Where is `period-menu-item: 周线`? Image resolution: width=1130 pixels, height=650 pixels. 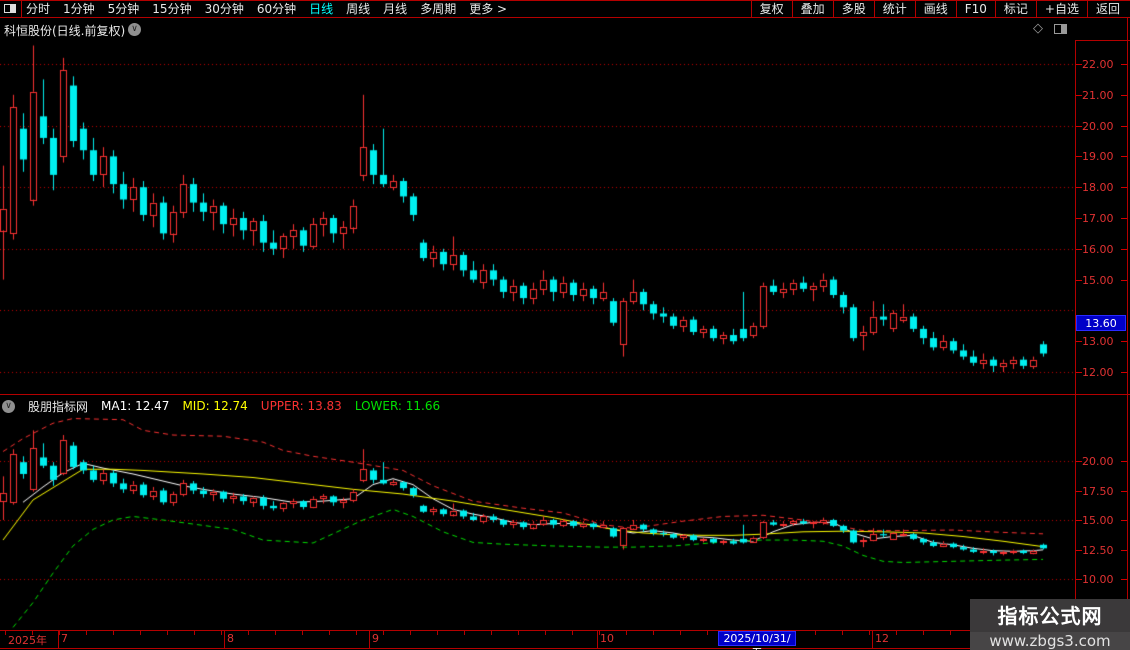
period-menu-item: 周线 is located at coordinates (358, 9).